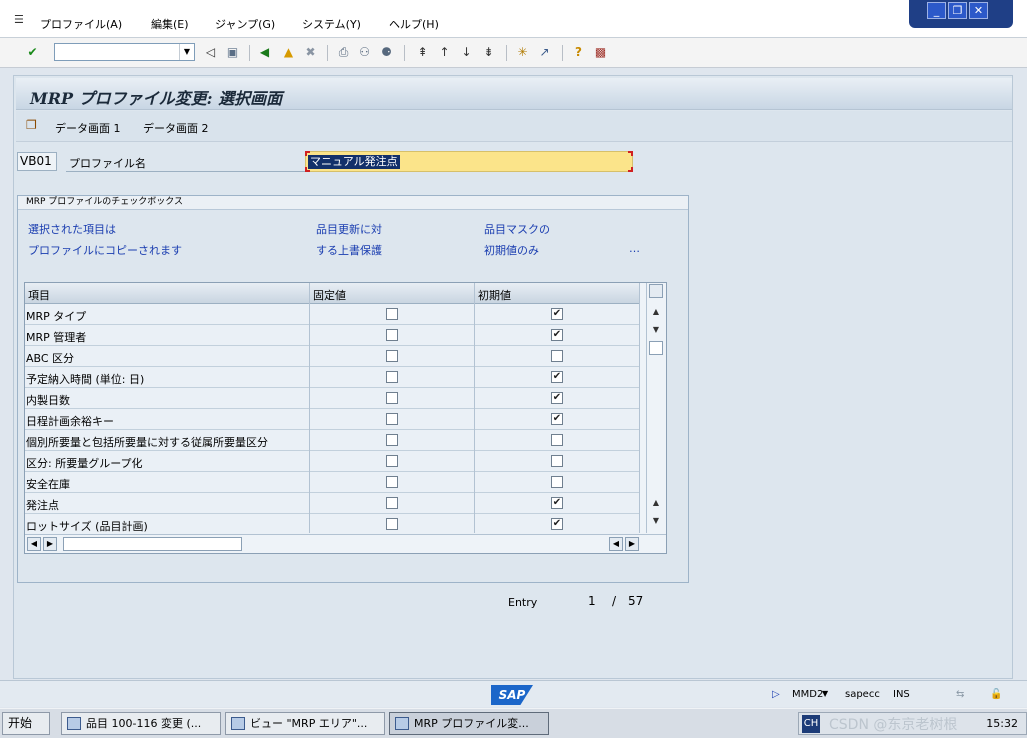  I want to click on horizontal-scrollbar: ◀ ▶ ◀ ▶, so click(345, 543).